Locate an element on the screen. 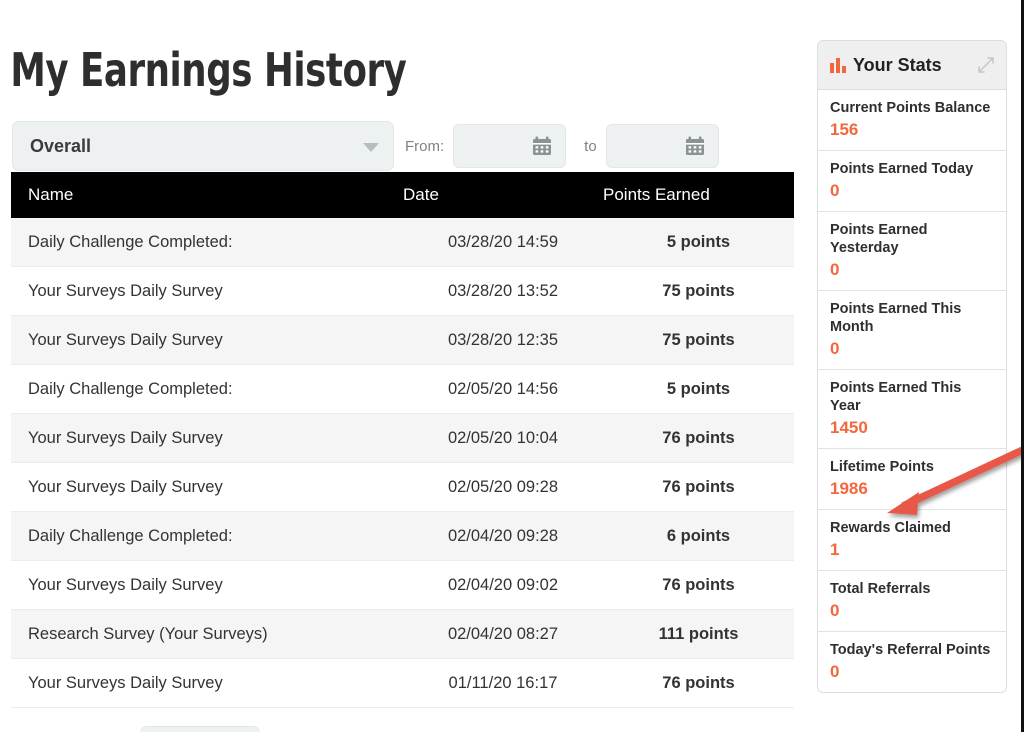 This screenshot has height=732, width=1024. cell-date: 03/28/20 14:59 is located at coordinates (503, 242).